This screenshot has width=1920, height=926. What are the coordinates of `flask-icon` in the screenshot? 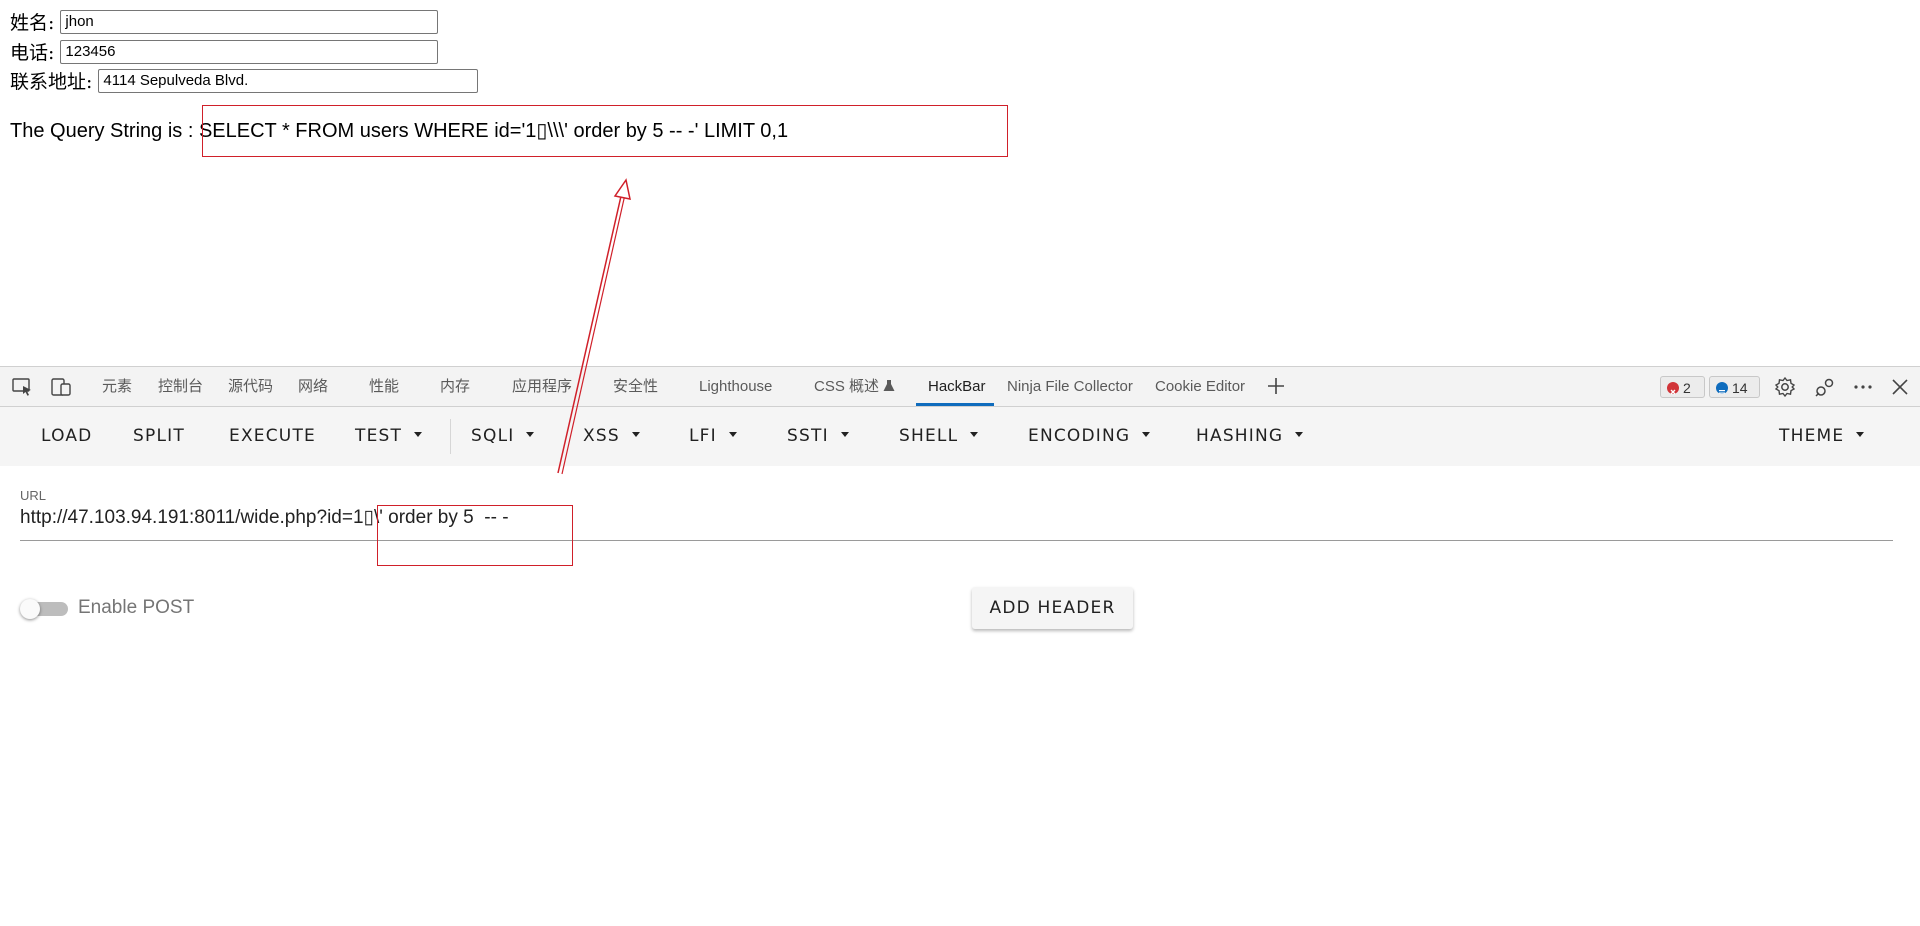 It's located at (889, 385).